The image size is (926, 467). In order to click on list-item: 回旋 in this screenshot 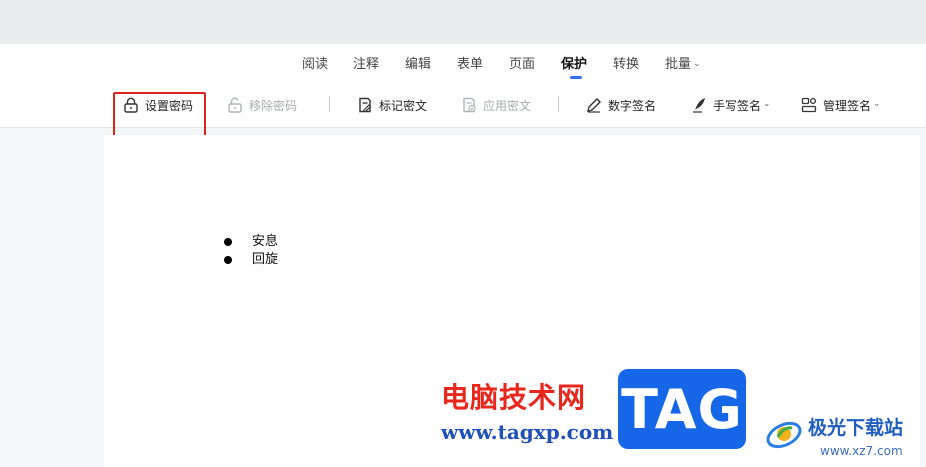, I will do `click(251, 260)`.